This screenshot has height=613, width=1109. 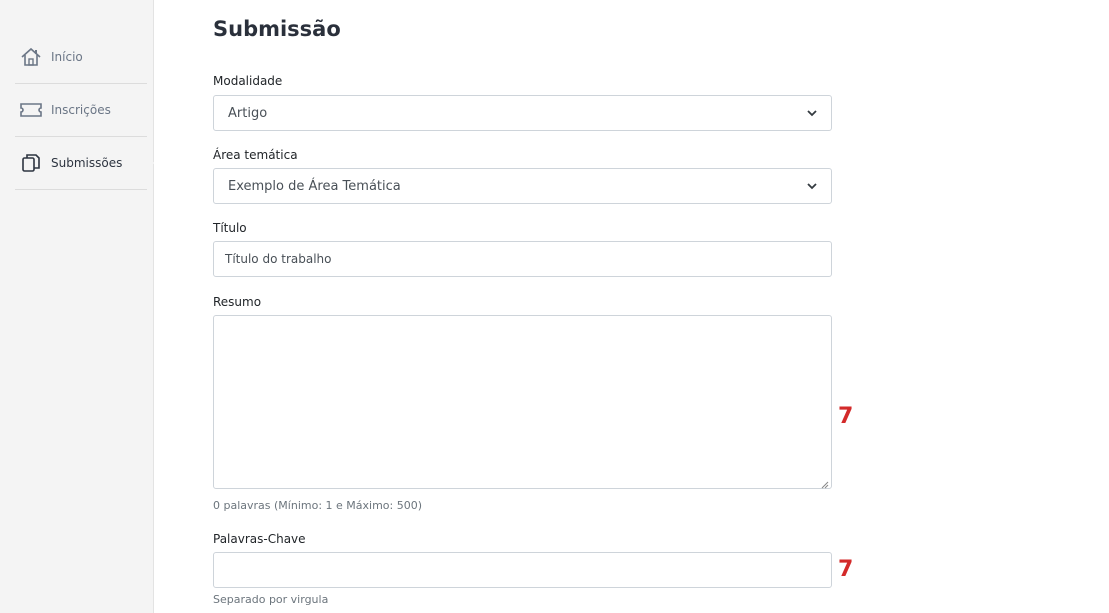 I want to click on palavras-chave-help-text: Separado por virgula, so click(x=271, y=599).